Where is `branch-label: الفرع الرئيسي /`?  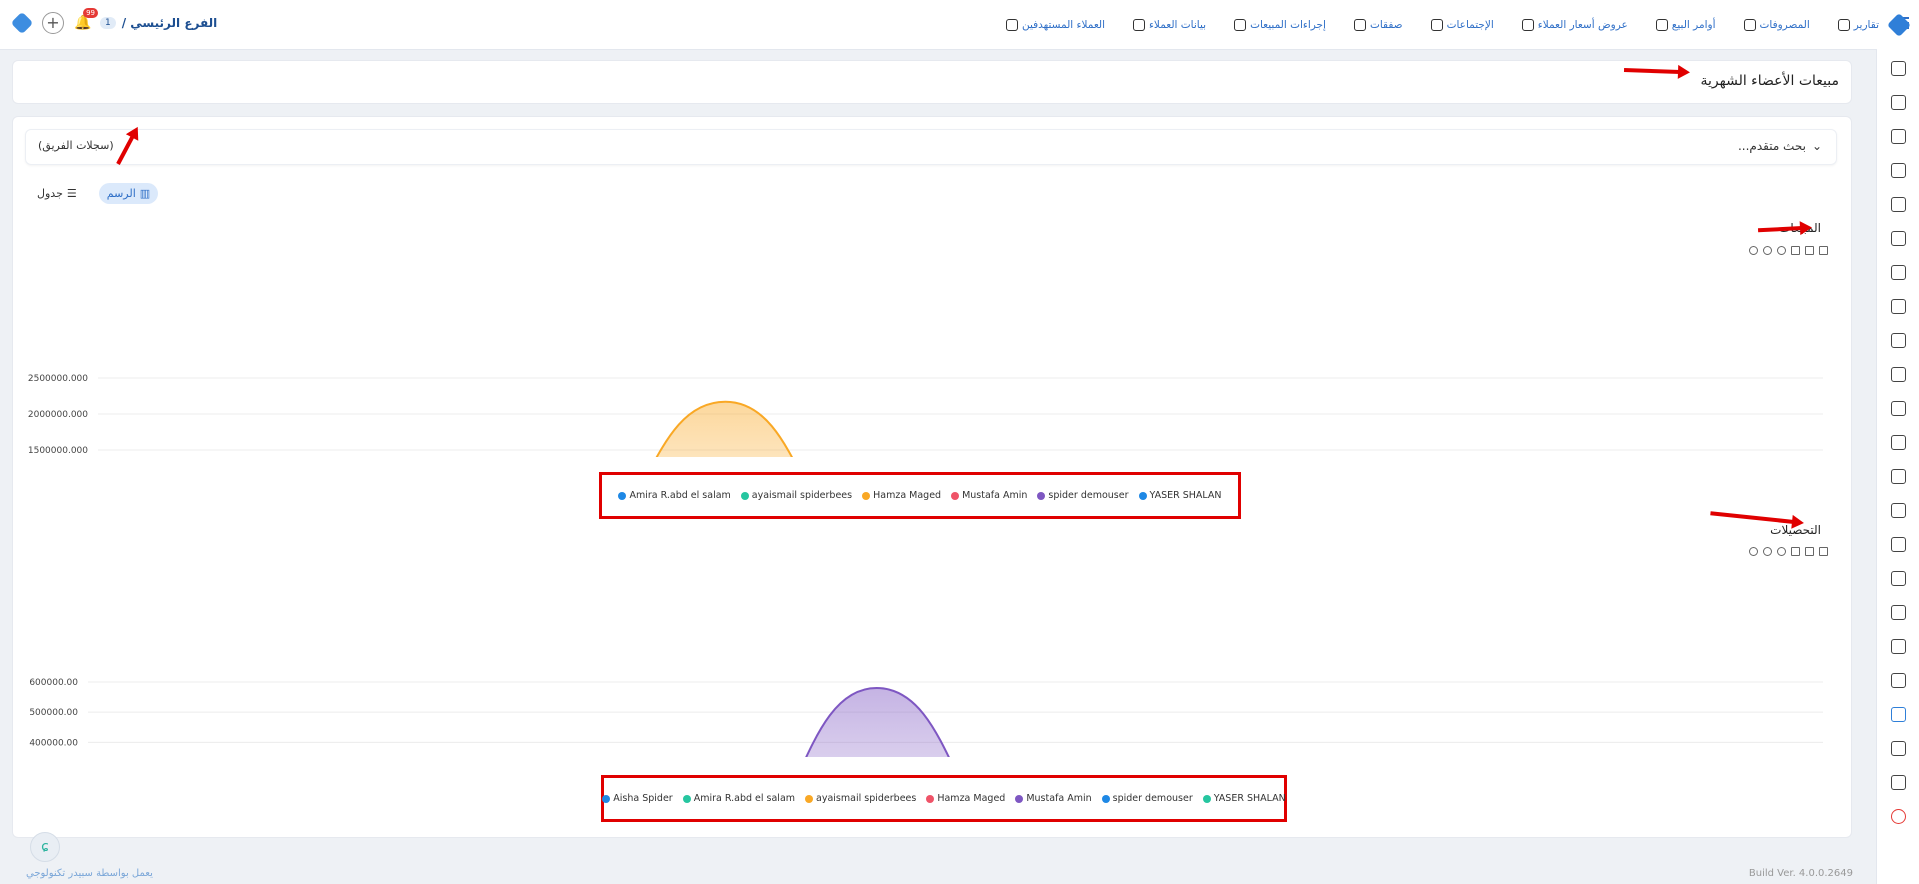 branch-label: الفرع الرئيسي / is located at coordinates (169, 23).